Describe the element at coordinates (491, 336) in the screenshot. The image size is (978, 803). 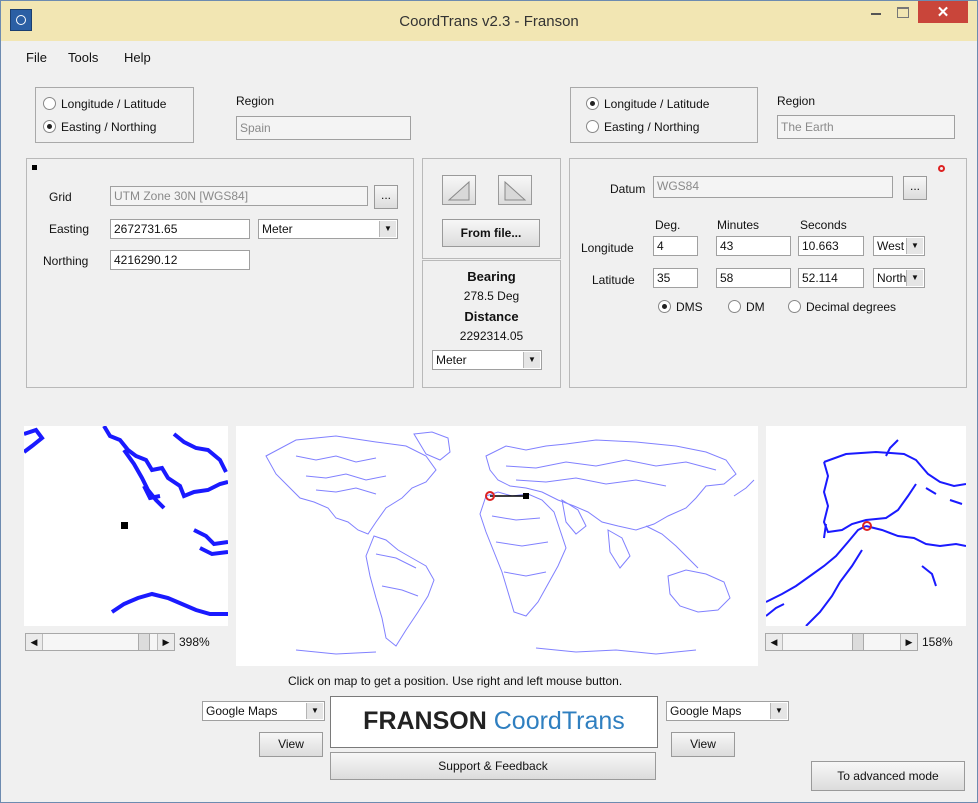
I see `distance-value: 2292314.05` at that location.